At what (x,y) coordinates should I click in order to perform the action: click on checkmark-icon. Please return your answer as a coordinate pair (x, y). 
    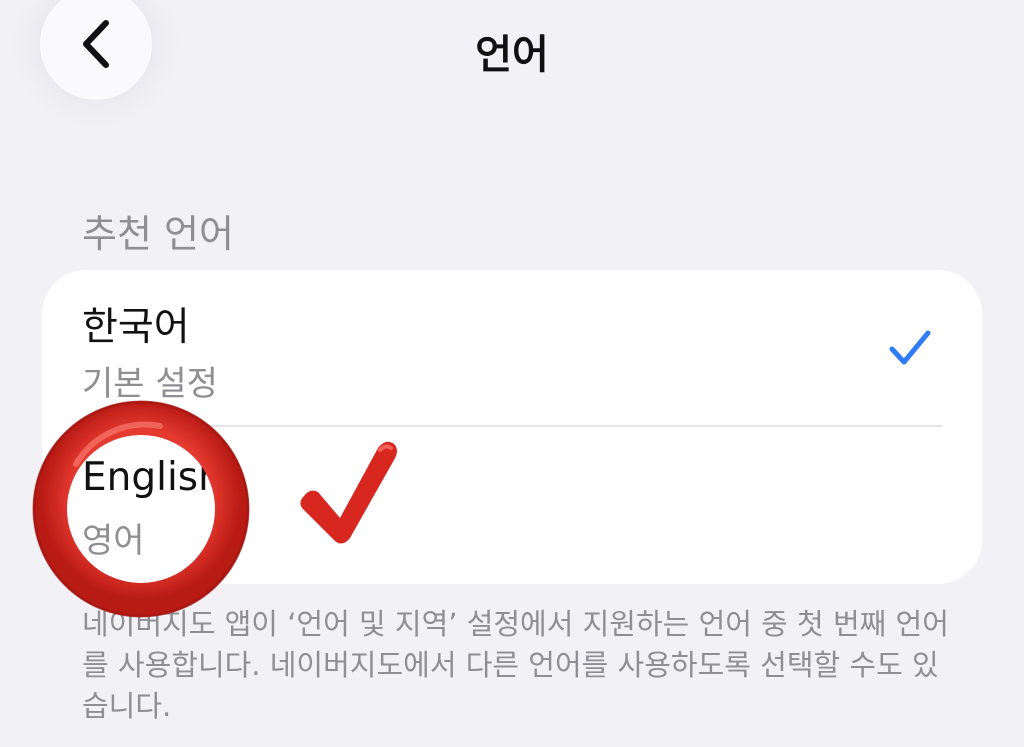
    Looking at the image, I should click on (910, 347).